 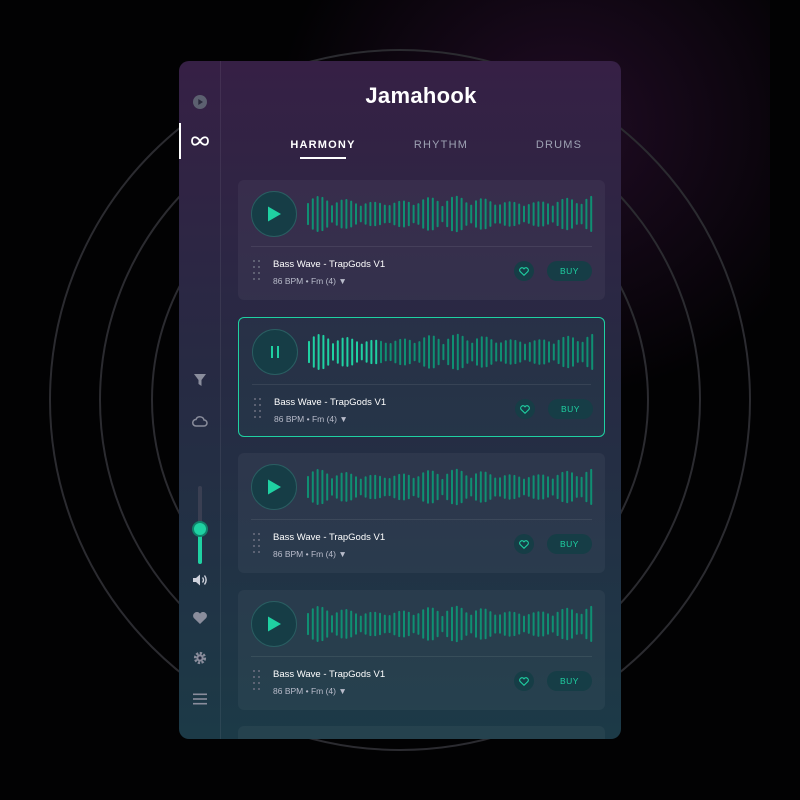 I want to click on infinity-icon, so click(x=200, y=141).